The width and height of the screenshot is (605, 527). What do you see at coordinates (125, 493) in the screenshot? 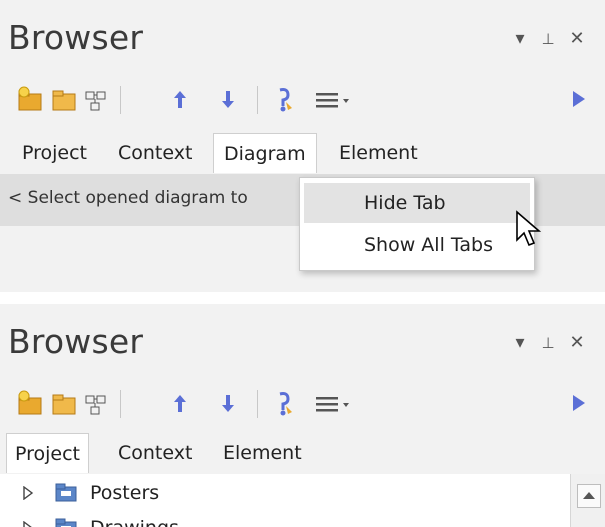
I see `tree-item-label: Posters` at bounding box center [125, 493].